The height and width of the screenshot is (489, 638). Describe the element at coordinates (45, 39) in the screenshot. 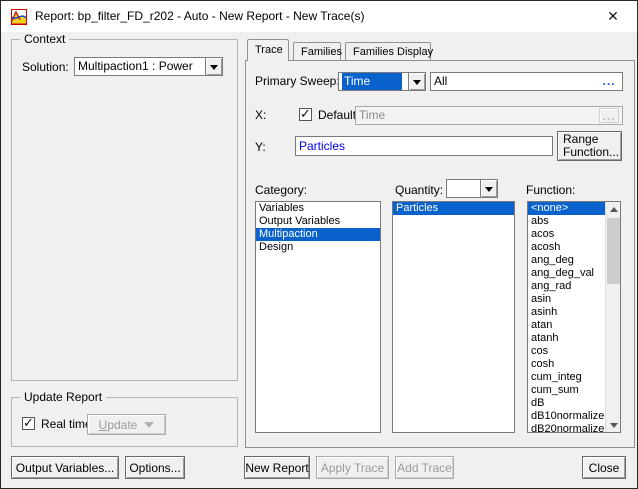

I see `context-group-label: Context` at that location.